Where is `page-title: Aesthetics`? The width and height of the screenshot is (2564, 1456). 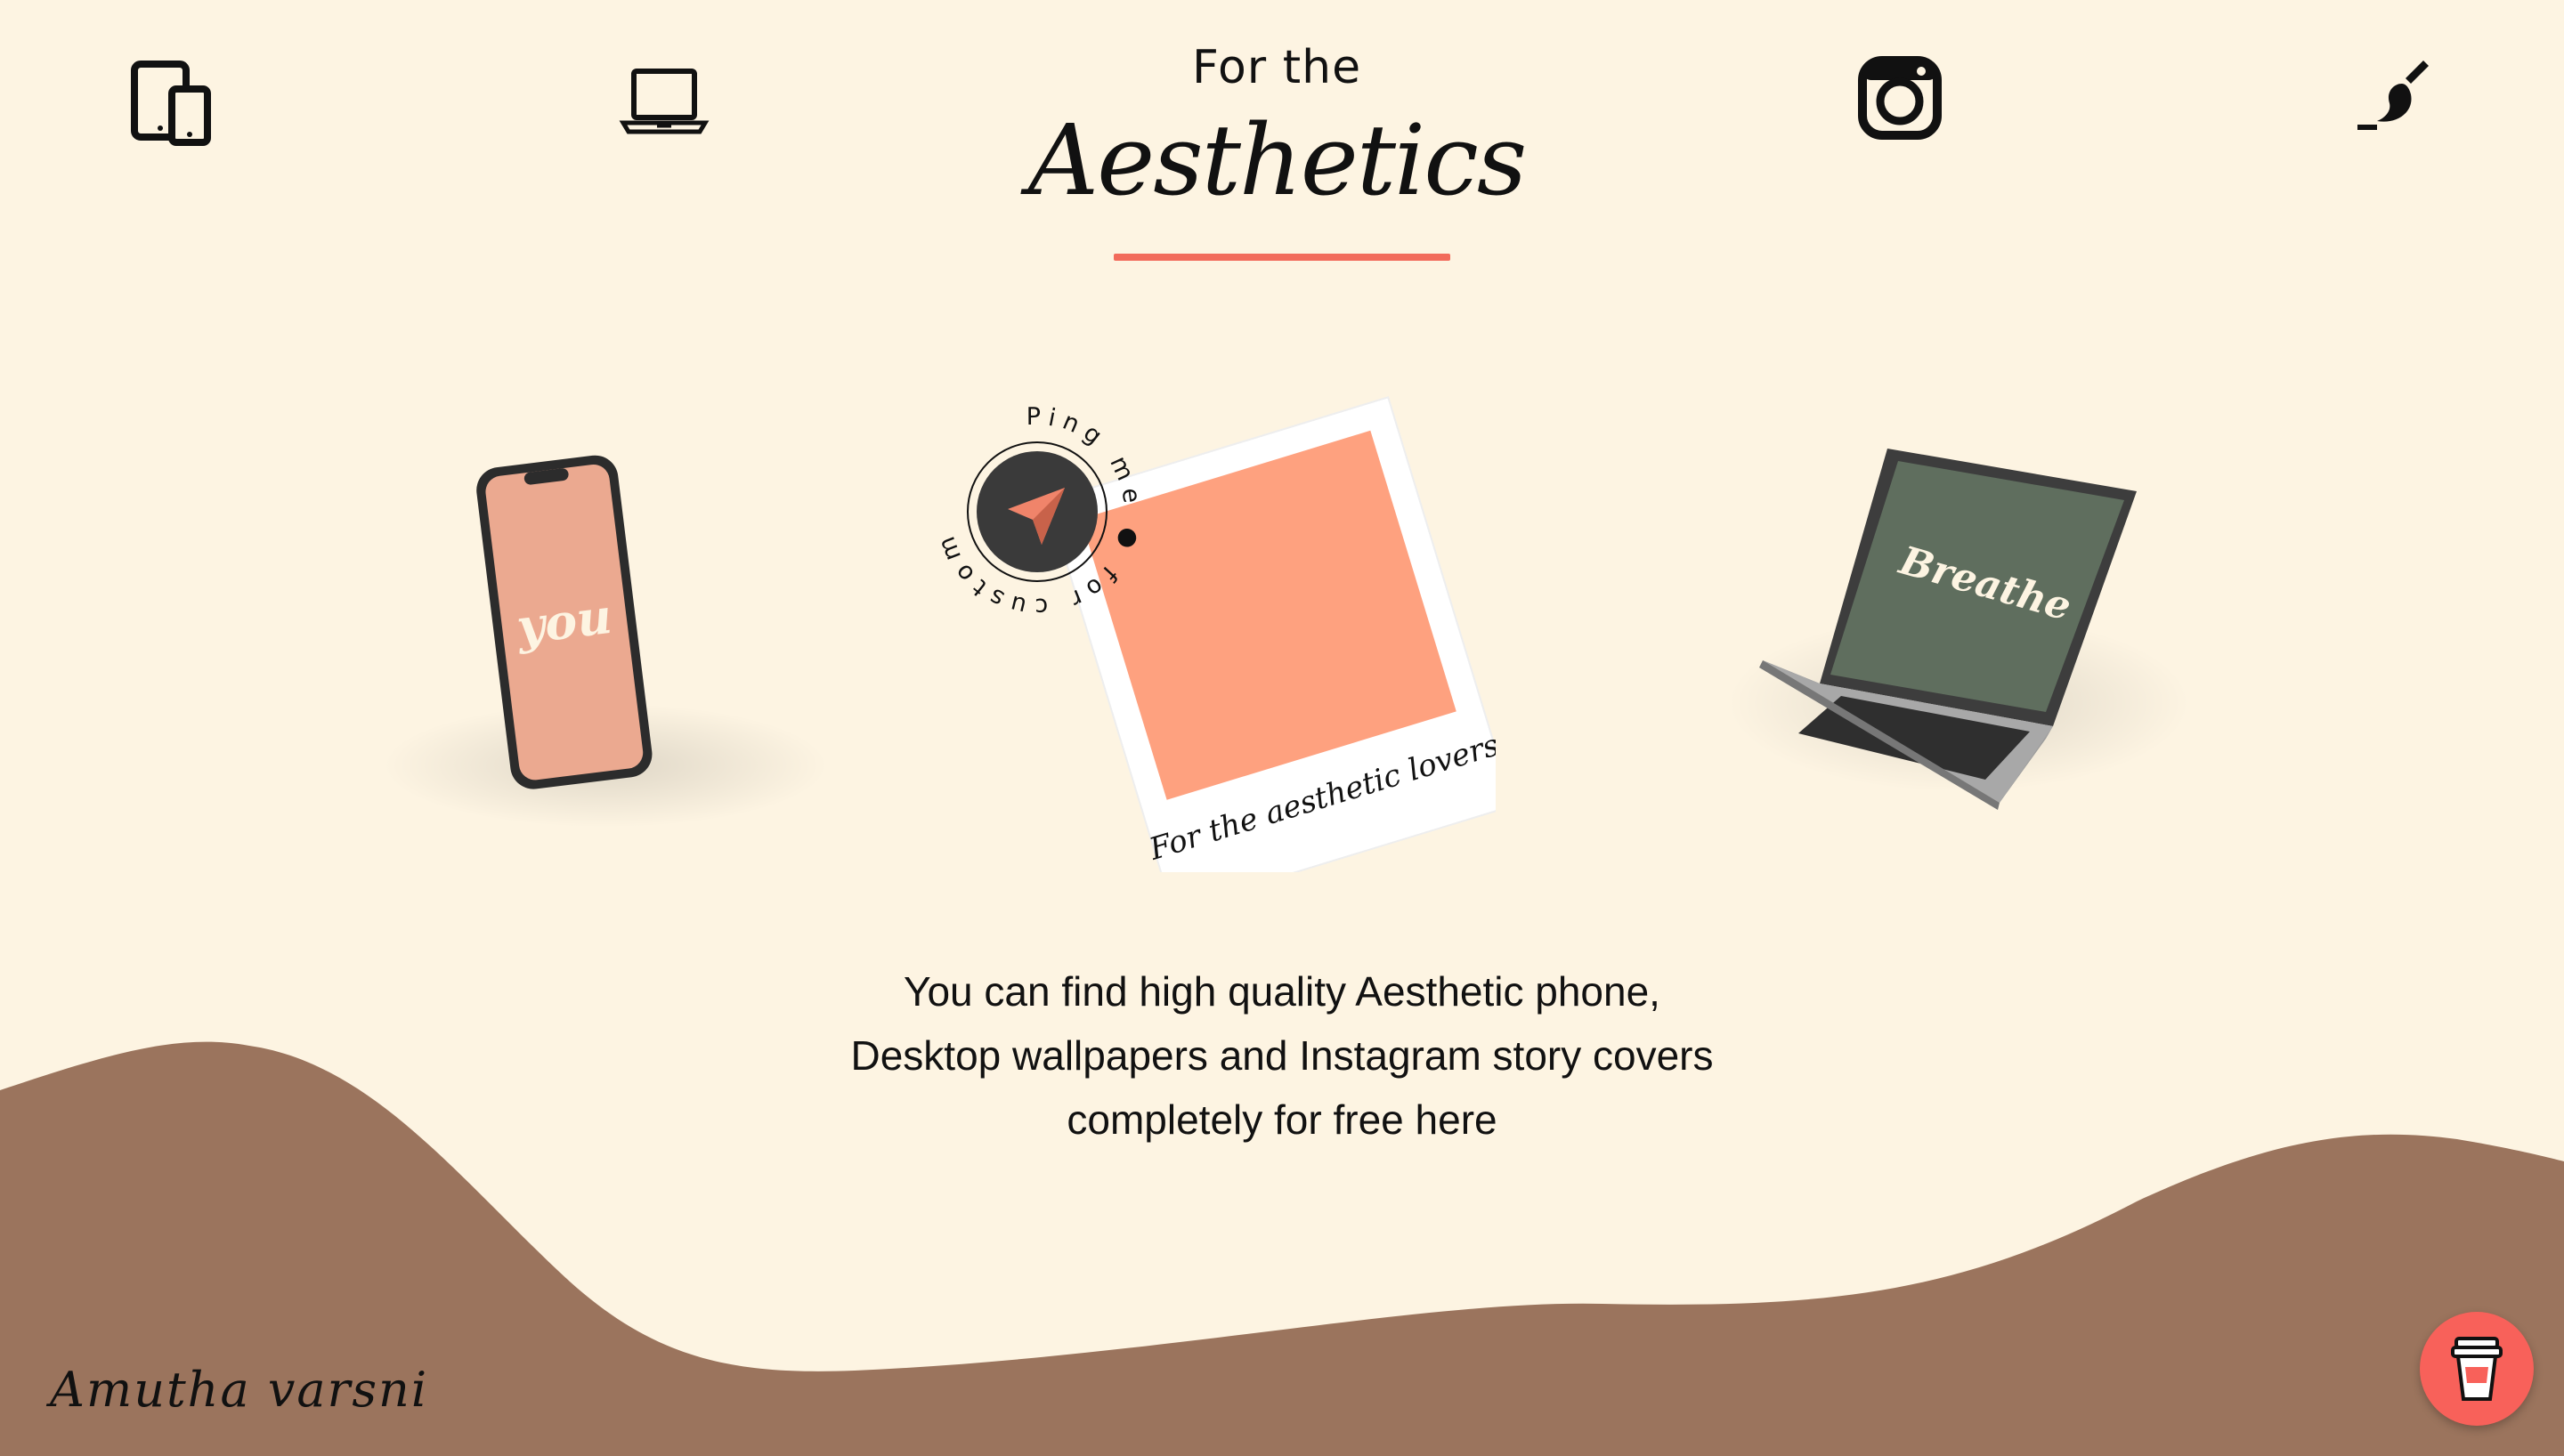
page-title: Aesthetics is located at coordinates (1277, 160).